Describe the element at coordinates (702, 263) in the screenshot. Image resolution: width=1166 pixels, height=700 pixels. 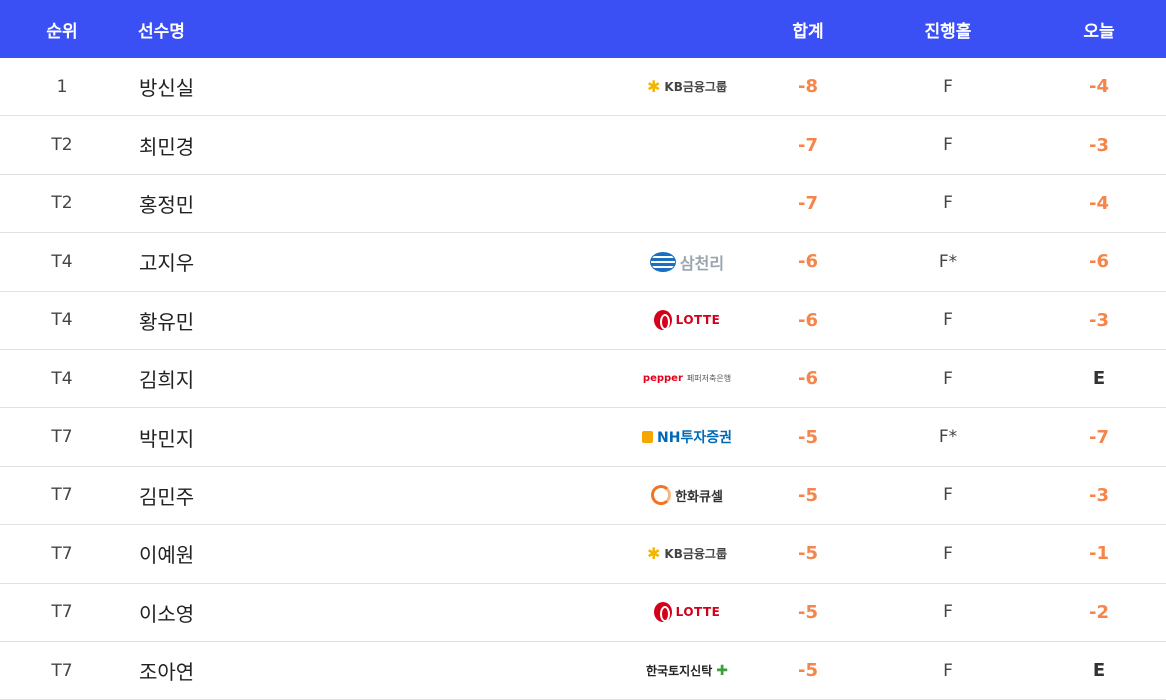
I see `samchully-logo-text: 삼천리` at that location.